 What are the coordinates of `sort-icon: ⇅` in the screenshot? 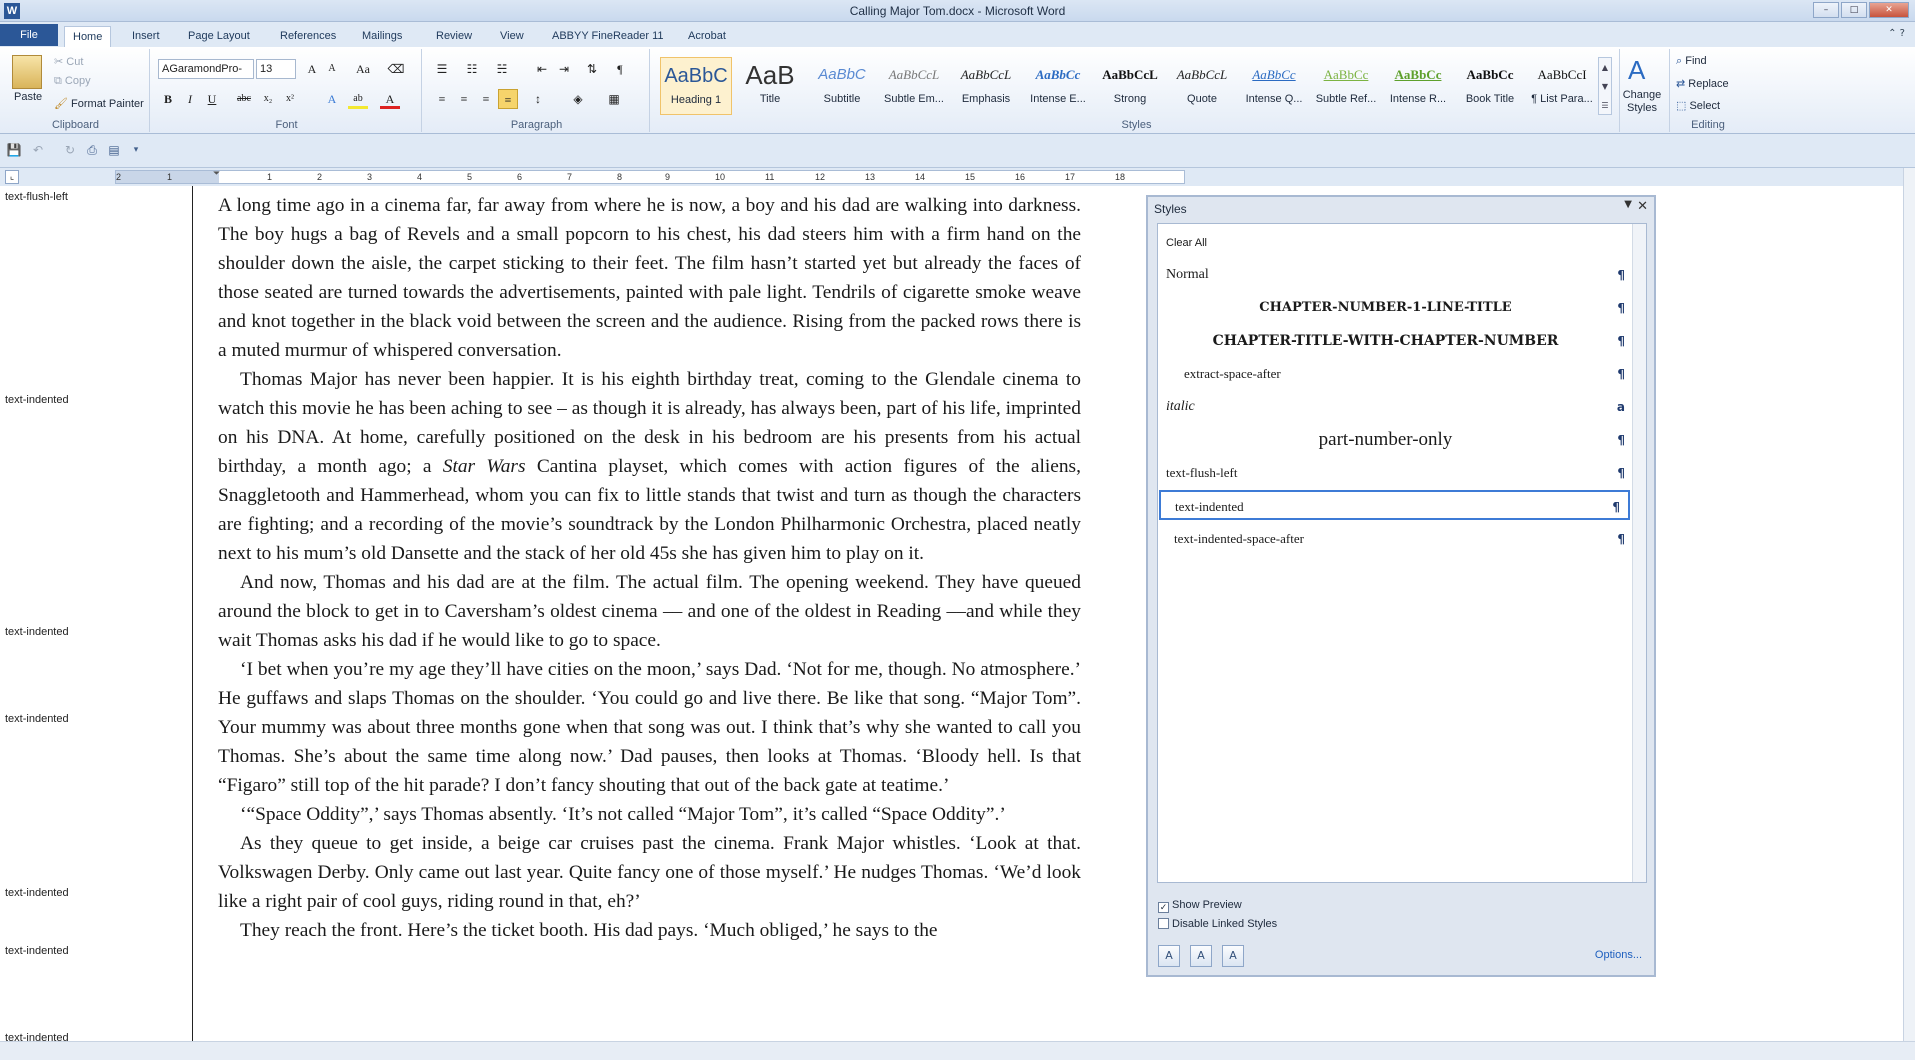 It's located at (592, 69).